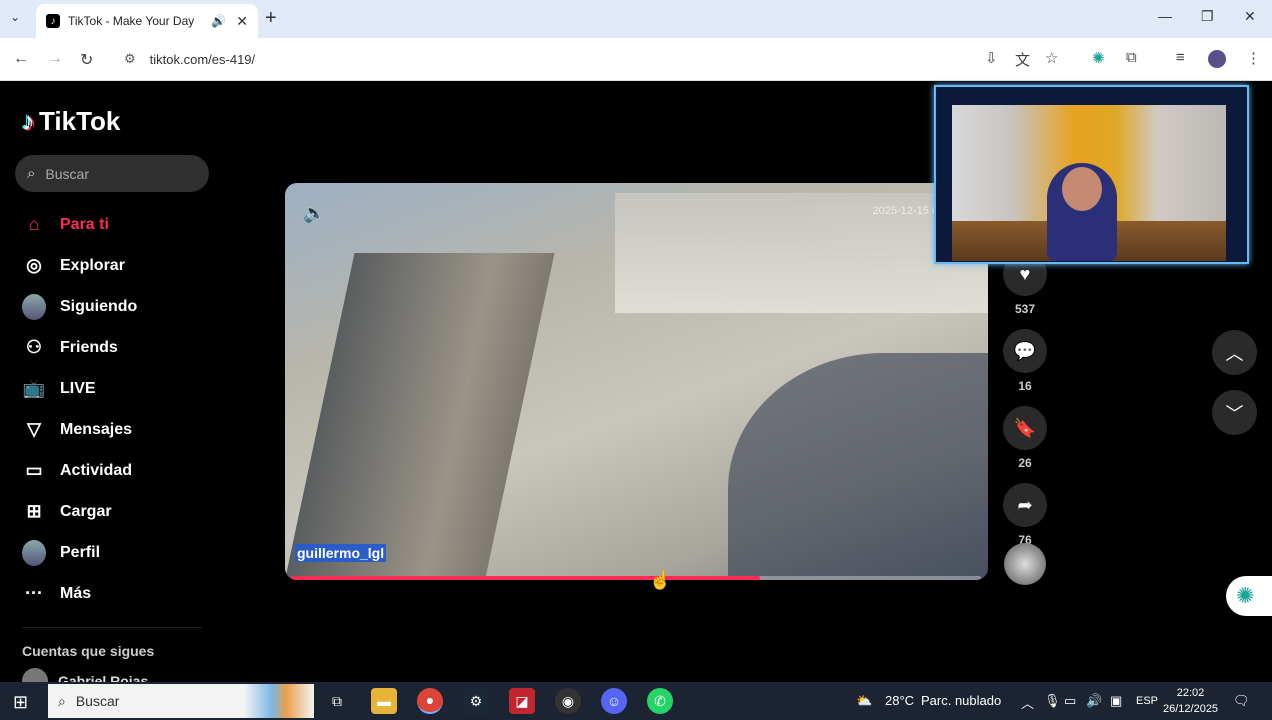 This screenshot has width=1272, height=720. I want to click on task-view-icon: ⧉, so click(337, 701).